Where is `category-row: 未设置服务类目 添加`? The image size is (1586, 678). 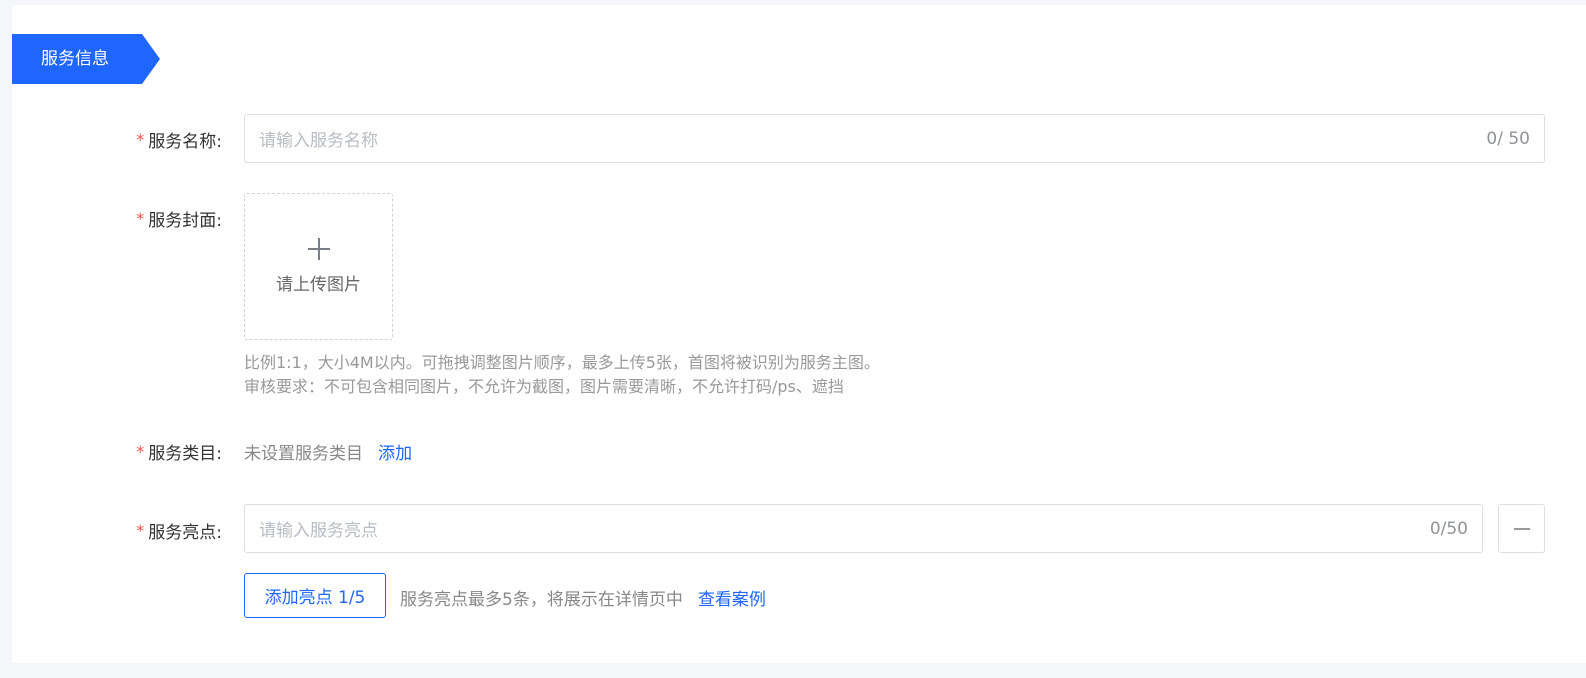
category-row: 未设置服务类目 添加 is located at coordinates (328, 451).